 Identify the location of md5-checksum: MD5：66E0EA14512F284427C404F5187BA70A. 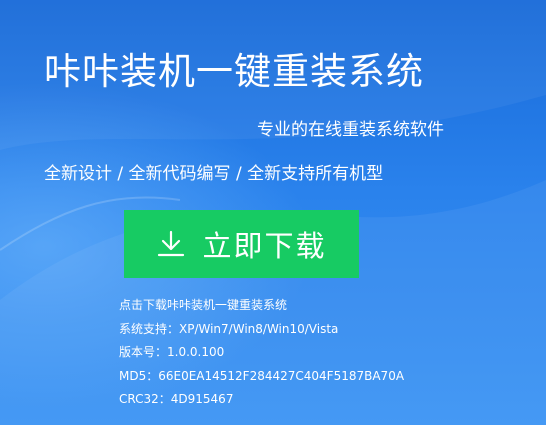
(262, 375).